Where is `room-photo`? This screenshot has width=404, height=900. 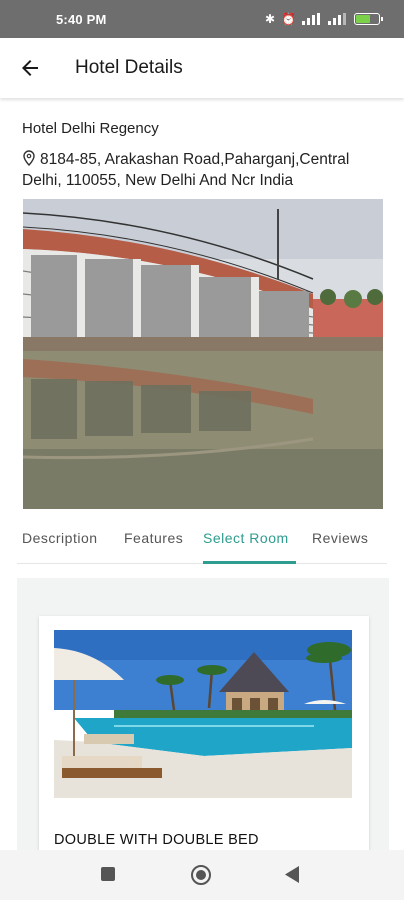 room-photo is located at coordinates (203, 714).